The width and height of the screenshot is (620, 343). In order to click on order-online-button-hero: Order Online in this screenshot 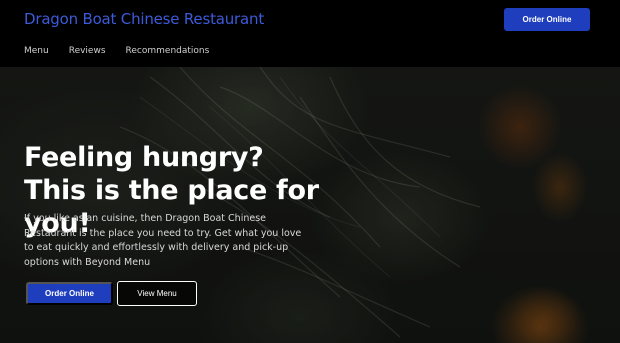, I will do `click(69, 293)`.